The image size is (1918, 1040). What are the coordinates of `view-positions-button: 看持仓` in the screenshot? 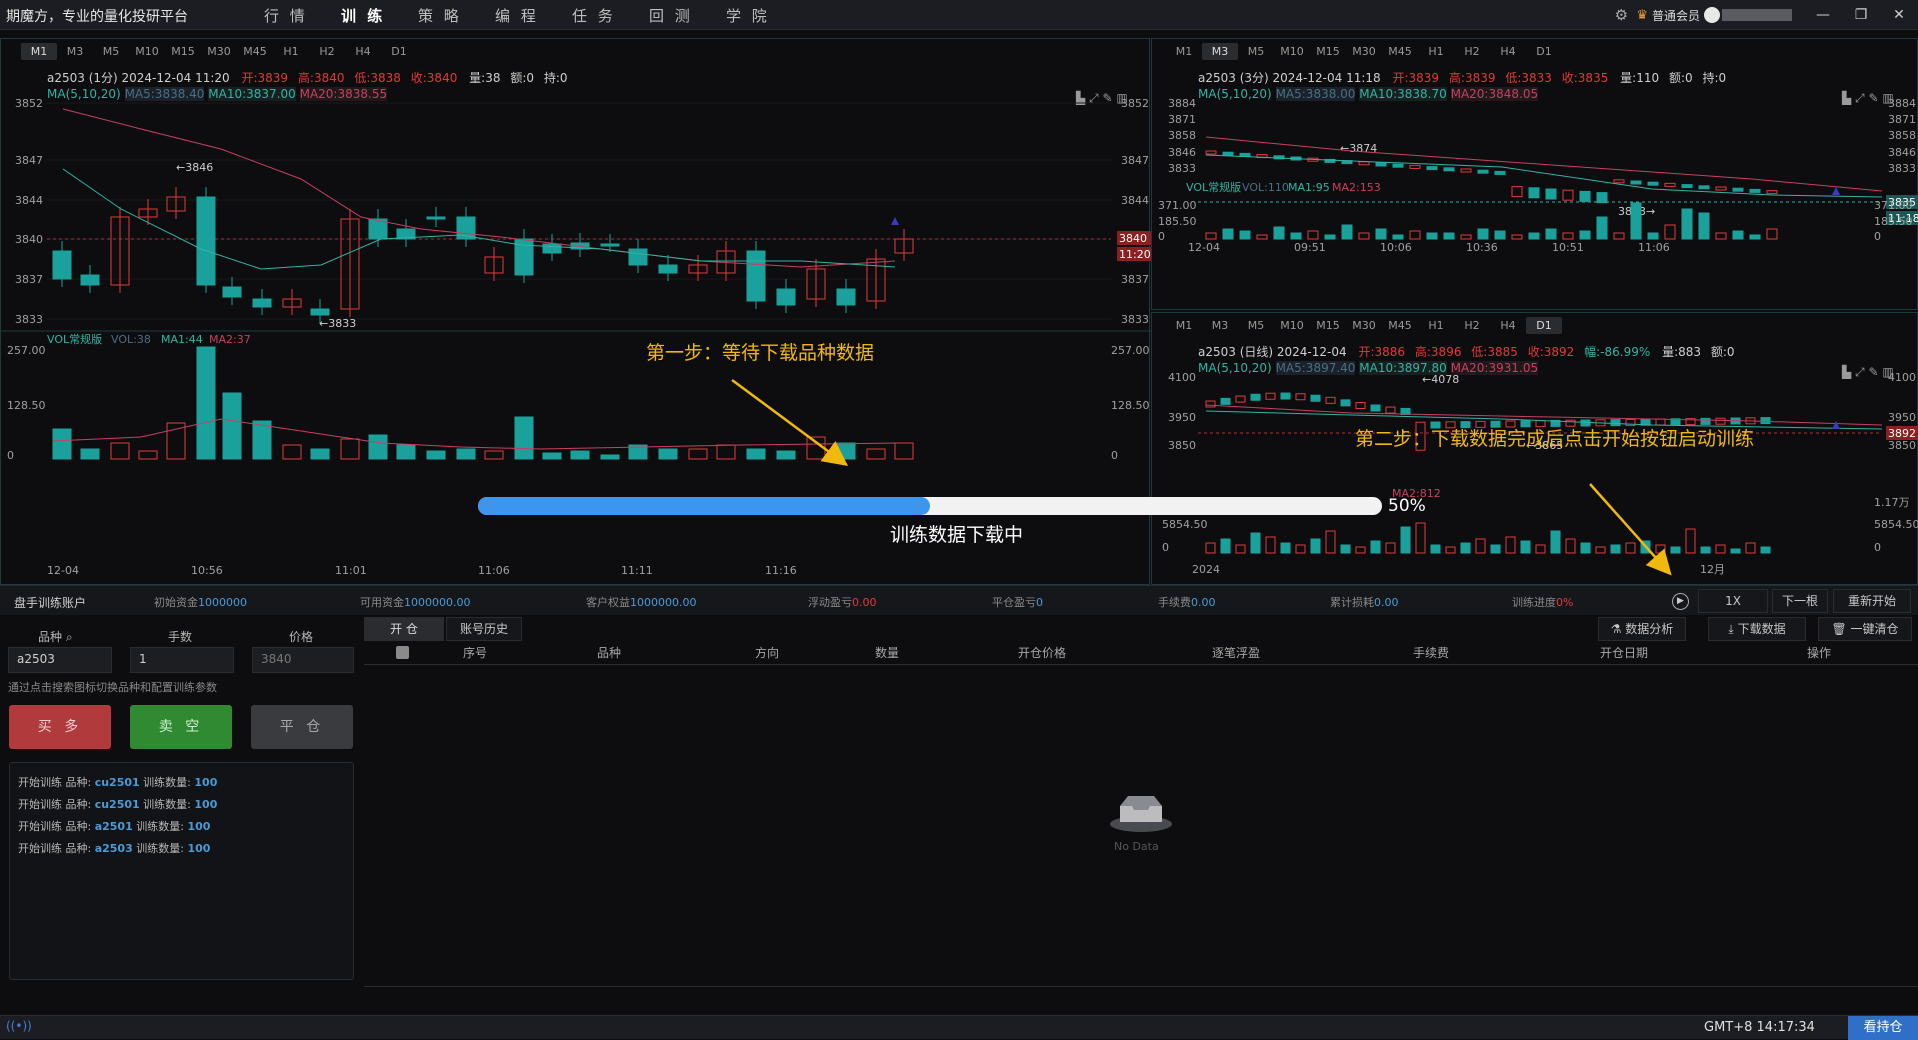 It's located at (1883, 1028).